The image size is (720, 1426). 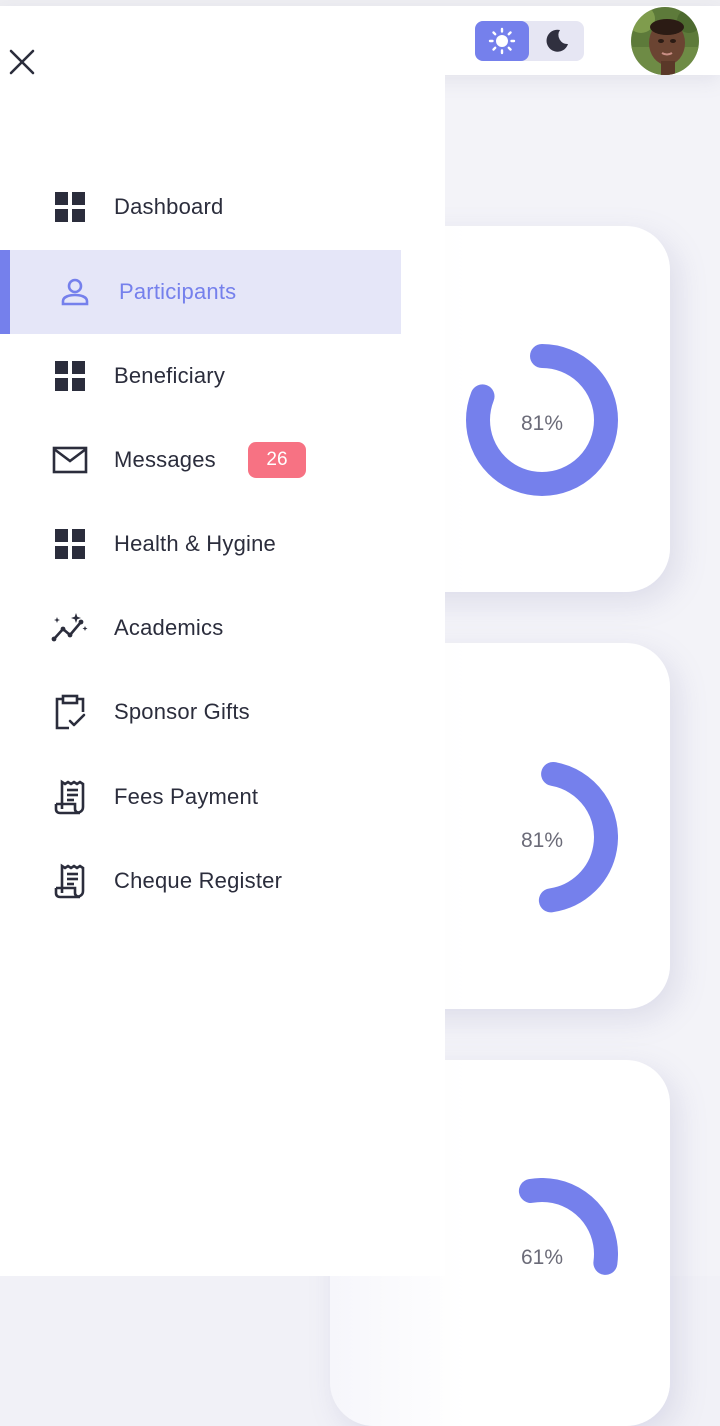 I want to click on sparkle-chart-icon, so click(x=70, y=628).